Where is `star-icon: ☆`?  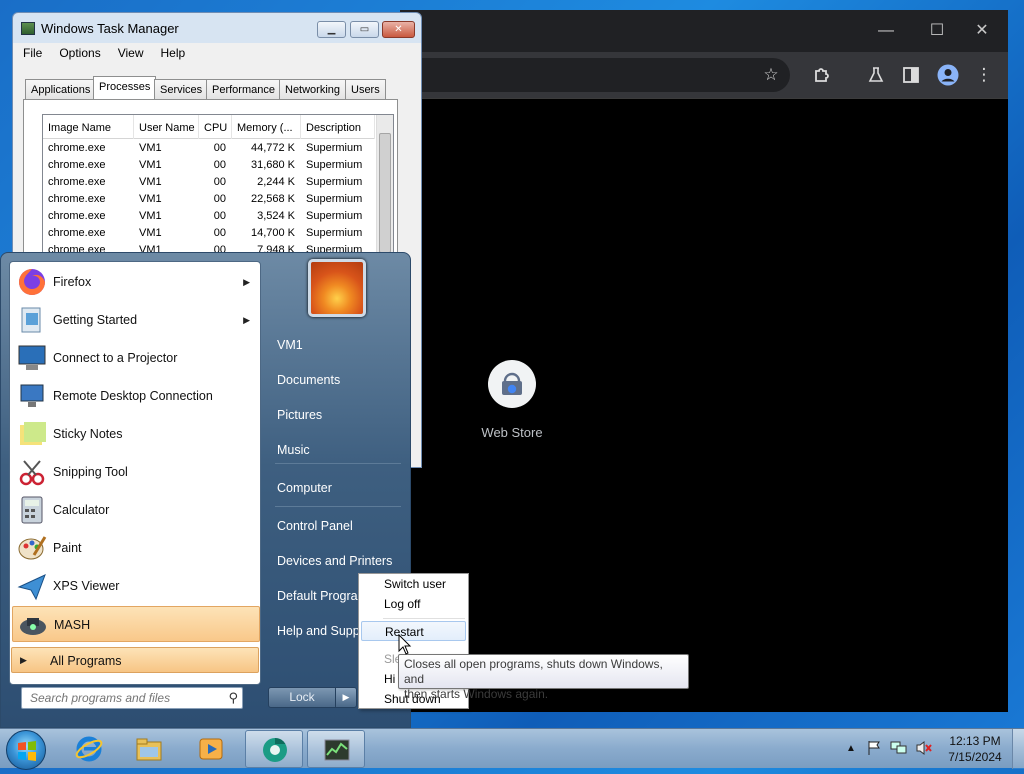
star-icon: ☆ is located at coordinates (771, 75).